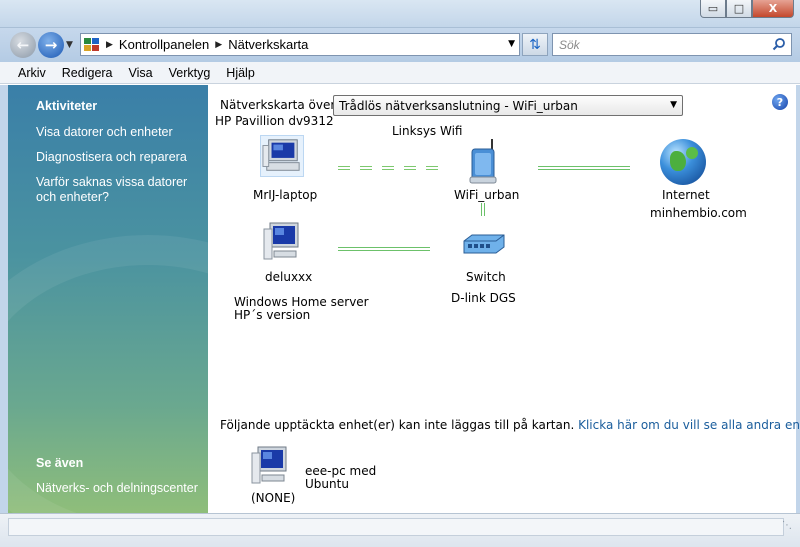 This screenshot has width=800, height=547. Describe the element at coordinates (396, 527) in the screenshot. I see `status-field` at that location.